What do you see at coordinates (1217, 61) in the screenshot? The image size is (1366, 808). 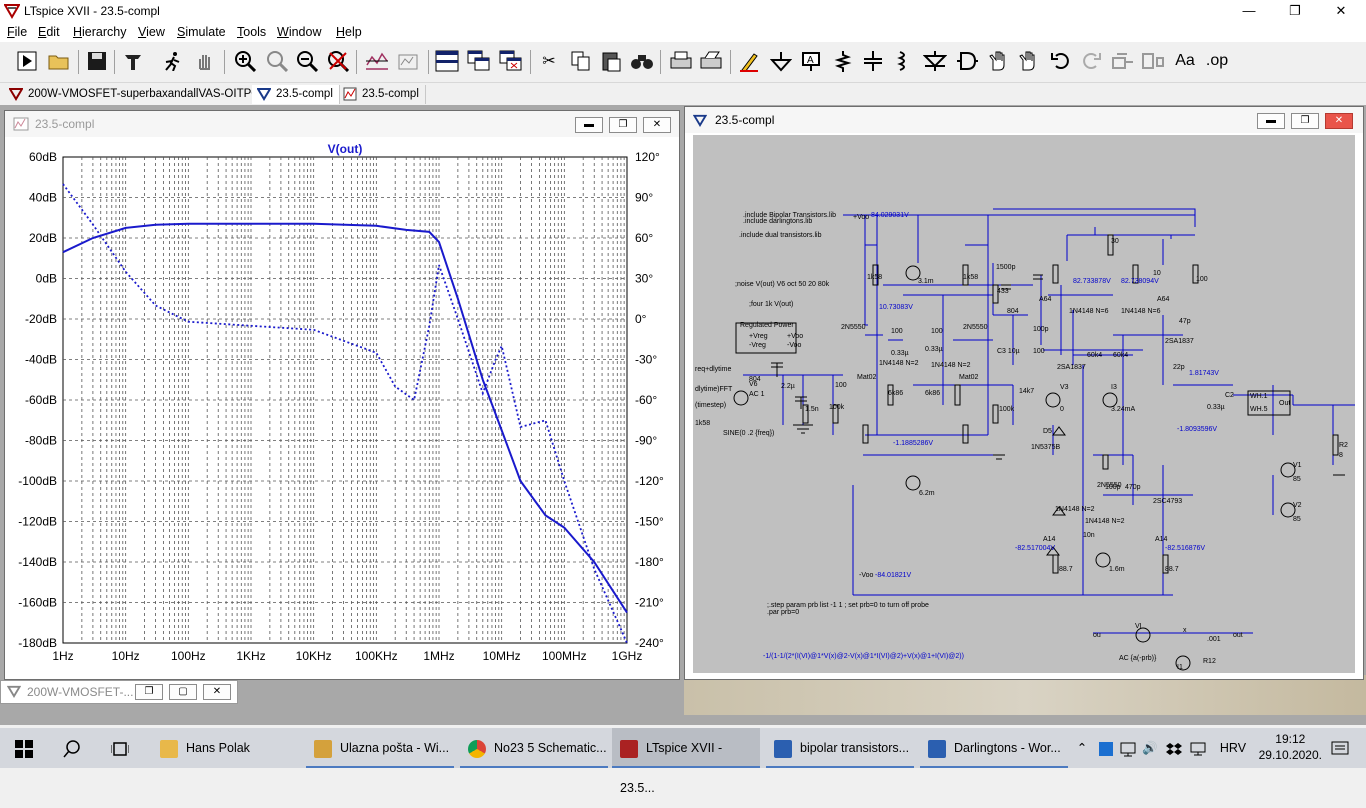 I see `spice-directive-icon: .op` at bounding box center [1217, 61].